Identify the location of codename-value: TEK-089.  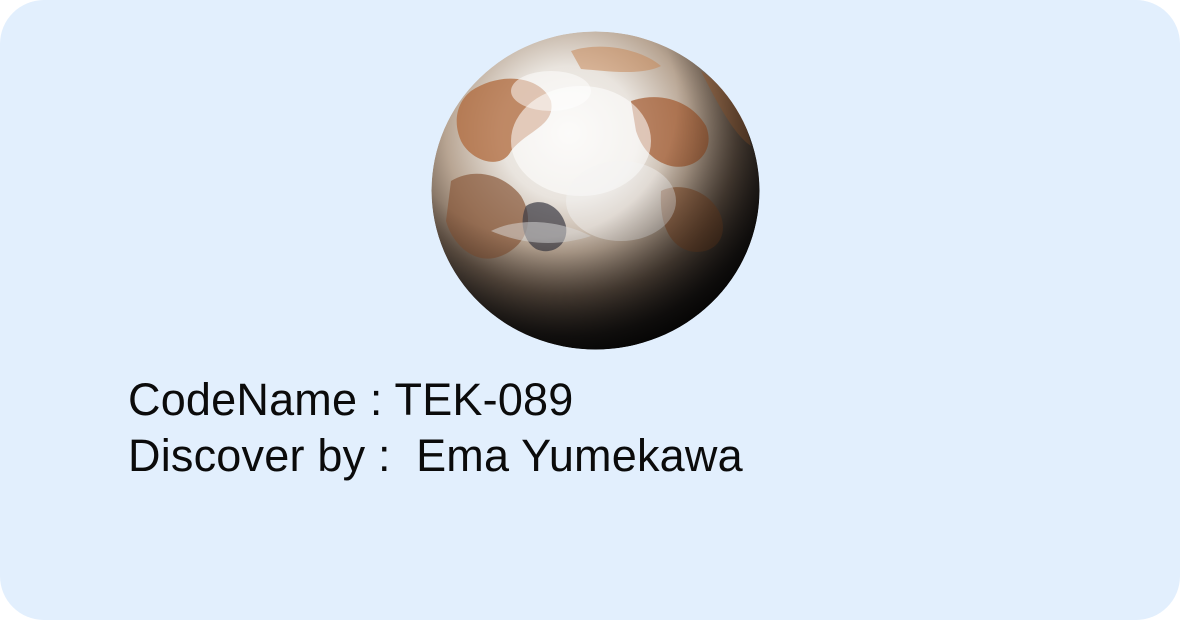
(484, 399).